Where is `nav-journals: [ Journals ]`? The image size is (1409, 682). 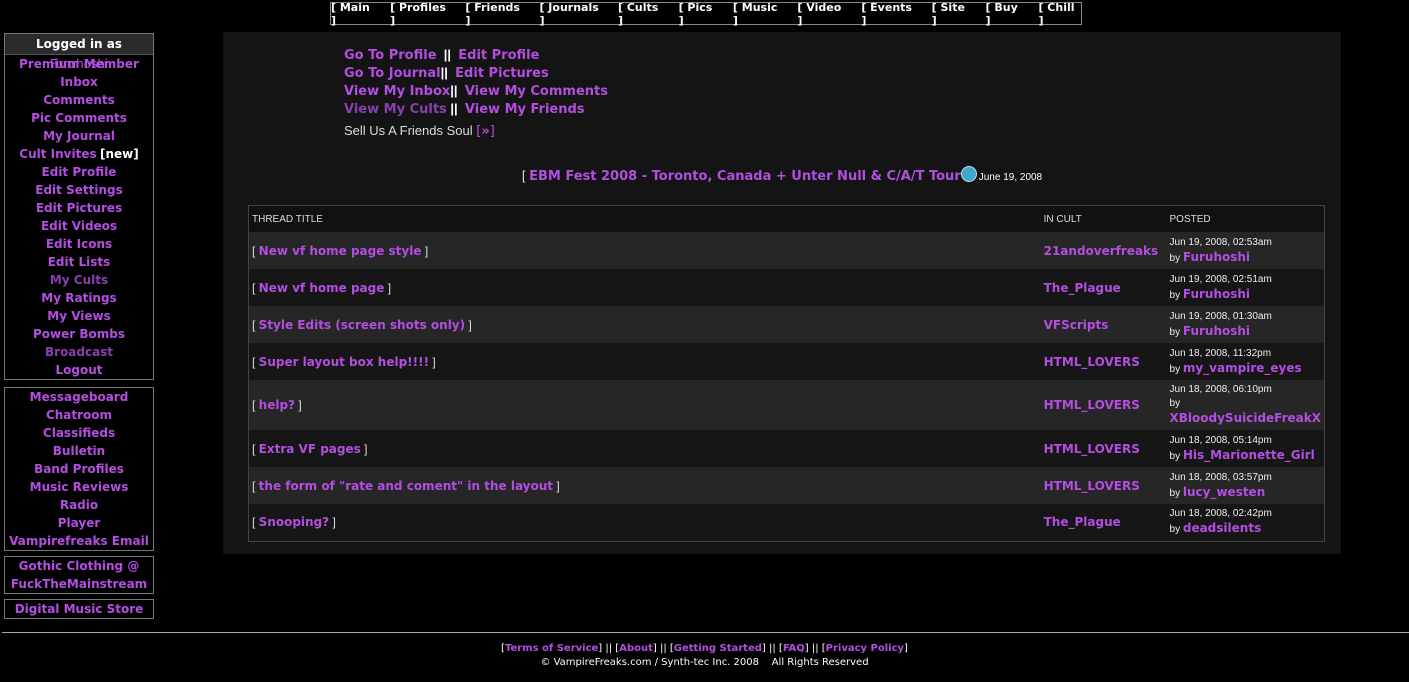
nav-journals: [ Journals ] is located at coordinates (571, 14).